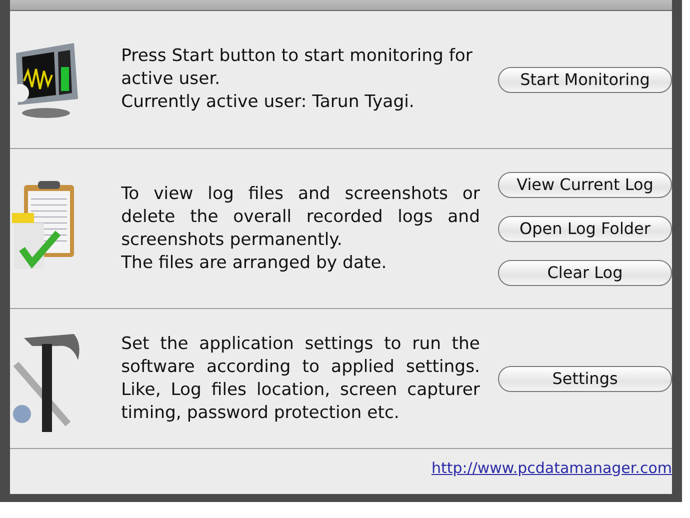 The image size is (690, 518). I want to click on action-button: View Current Log, so click(585, 185).